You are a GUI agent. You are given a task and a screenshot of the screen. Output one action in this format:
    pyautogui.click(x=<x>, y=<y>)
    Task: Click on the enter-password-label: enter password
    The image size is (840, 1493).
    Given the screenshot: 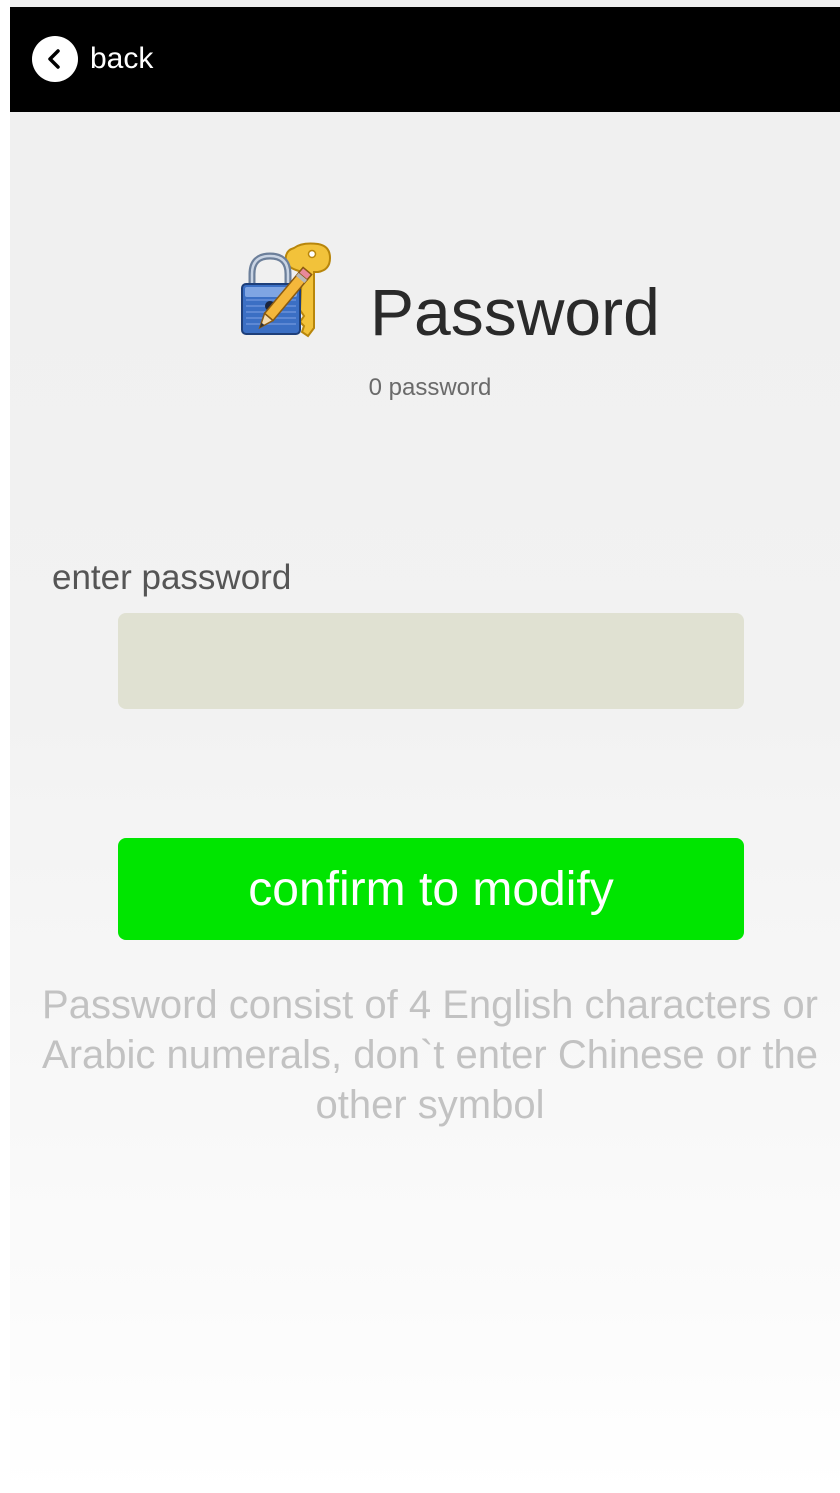 What is the action you would take?
    pyautogui.click(x=172, y=577)
    